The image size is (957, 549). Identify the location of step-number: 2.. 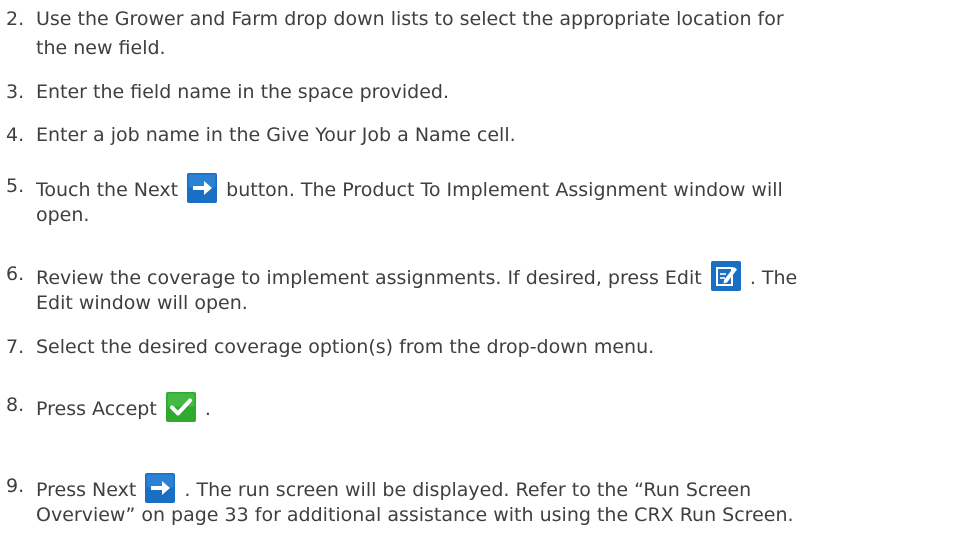
(15, 19).